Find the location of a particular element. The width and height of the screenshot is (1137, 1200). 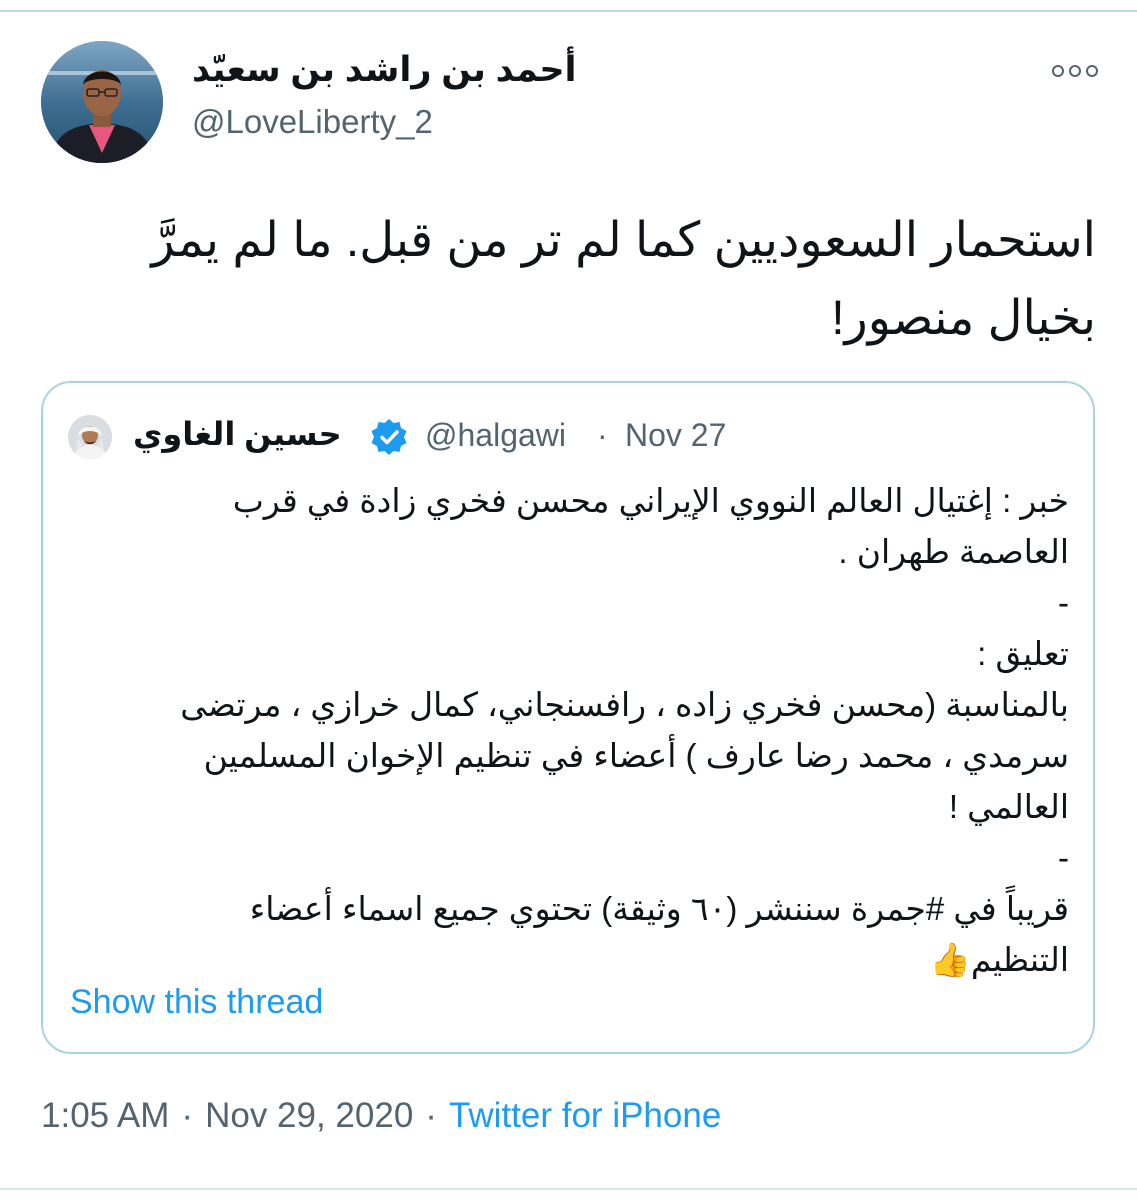

quoted-author-display-name: حسين الغاوي is located at coordinates (237, 434).